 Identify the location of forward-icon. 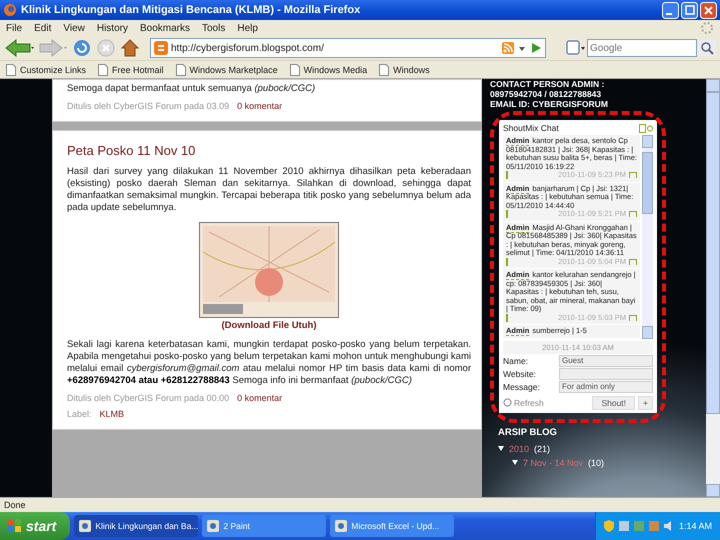
(53, 48).